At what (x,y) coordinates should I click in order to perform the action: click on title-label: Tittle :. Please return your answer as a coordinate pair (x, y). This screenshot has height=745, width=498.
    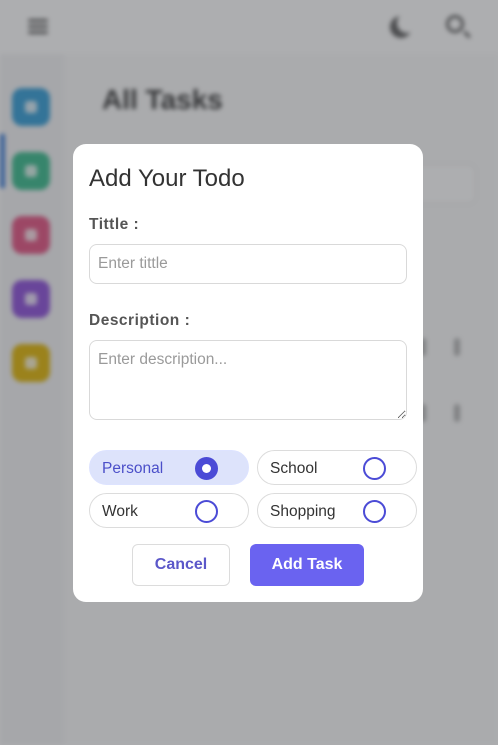
    Looking at the image, I should click on (114, 224).